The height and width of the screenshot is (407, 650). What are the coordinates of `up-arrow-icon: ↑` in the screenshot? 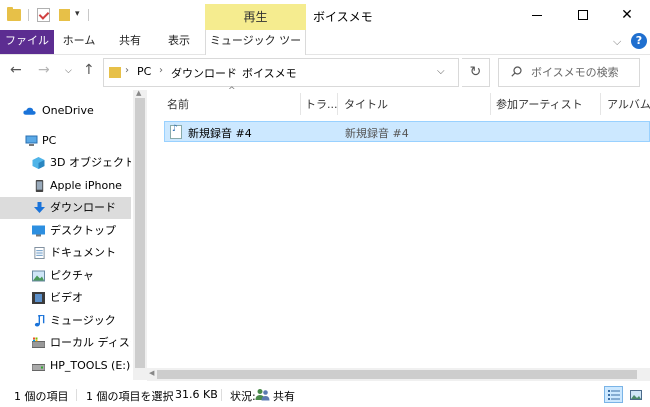 It's located at (89, 70).